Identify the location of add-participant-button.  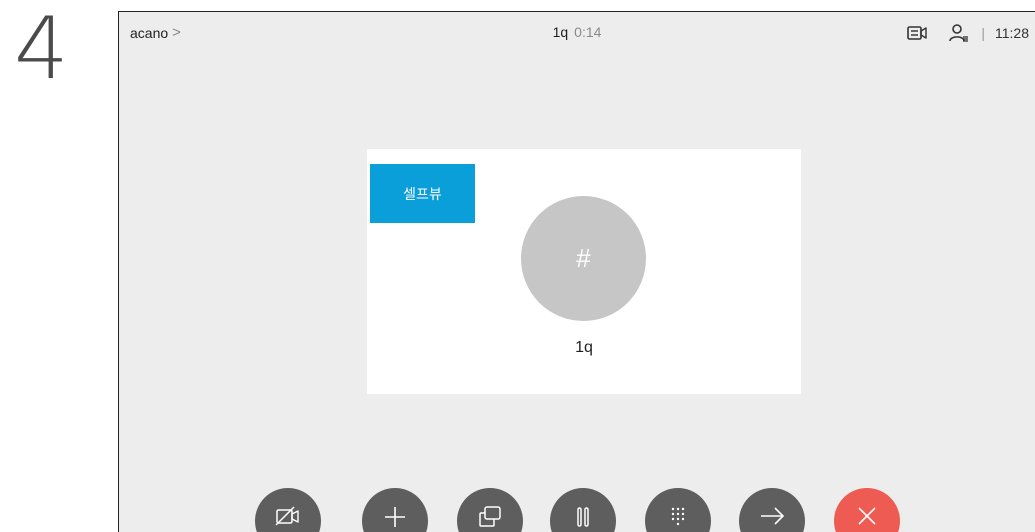
(395, 510).